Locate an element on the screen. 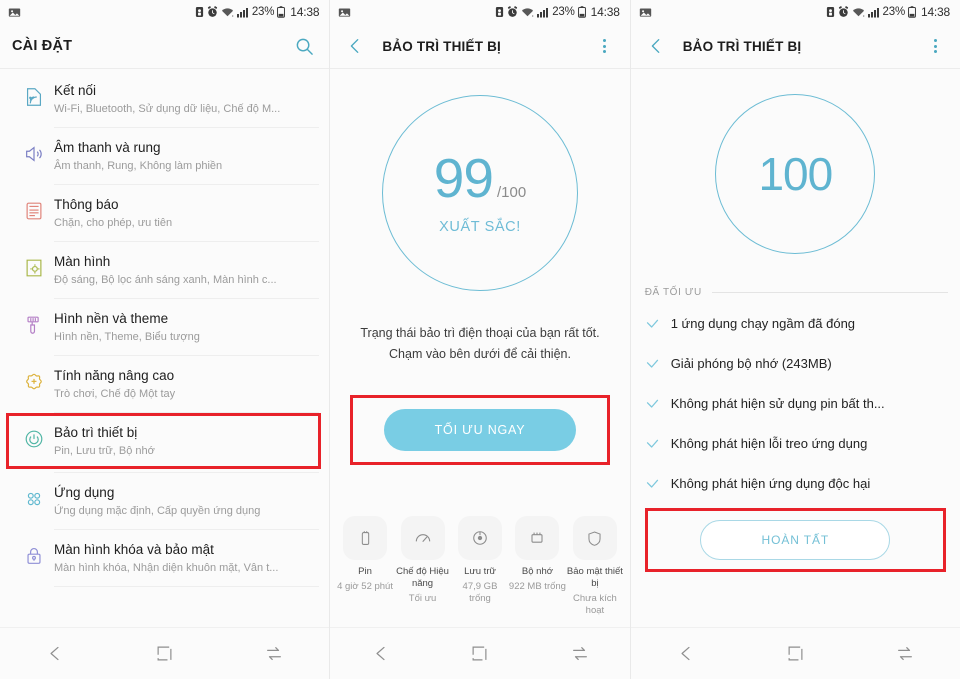 This screenshot has width=960, height=679. settings-item-device-maintenance: Bảo trì thiết bị Pin, Lưu trữ, Bộ nhớ is located at coordinates (164, 441).